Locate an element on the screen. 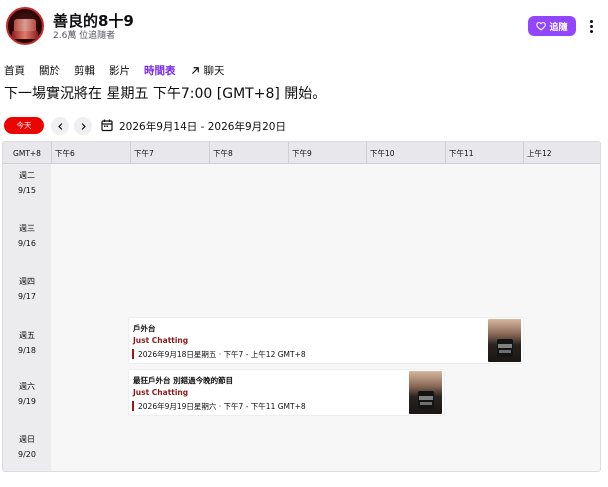 This screenshot has width=608, height=487. day-label-sun: 週日 9/20 is located at coordinates (27, 447).